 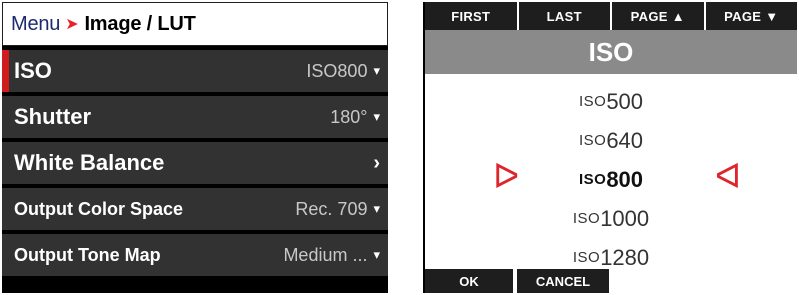 I want to click on selection-arrow-right-icon: ᐊ, so click(x=728, y=177).